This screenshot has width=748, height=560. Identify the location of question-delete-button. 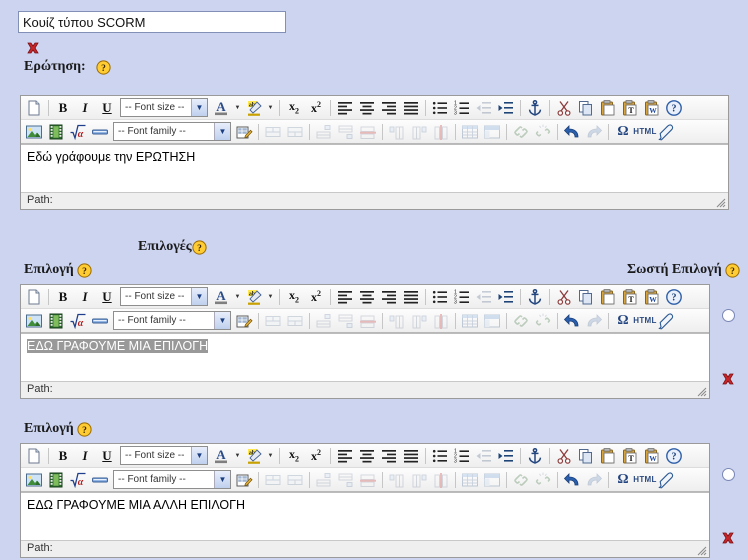
(387, 48).